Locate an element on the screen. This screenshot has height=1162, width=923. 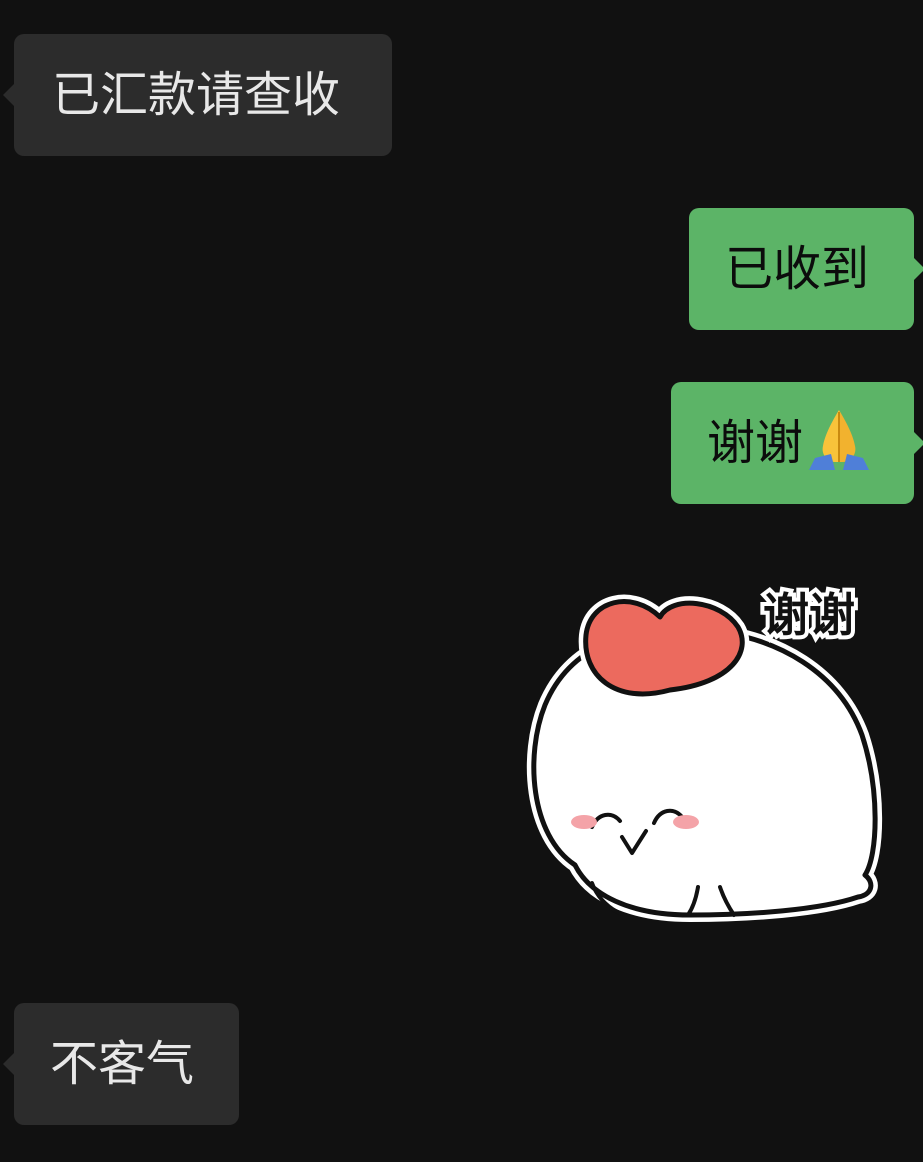
message-bubble-incoming: 已汇款请查收 is located at coordinates (197, 95).